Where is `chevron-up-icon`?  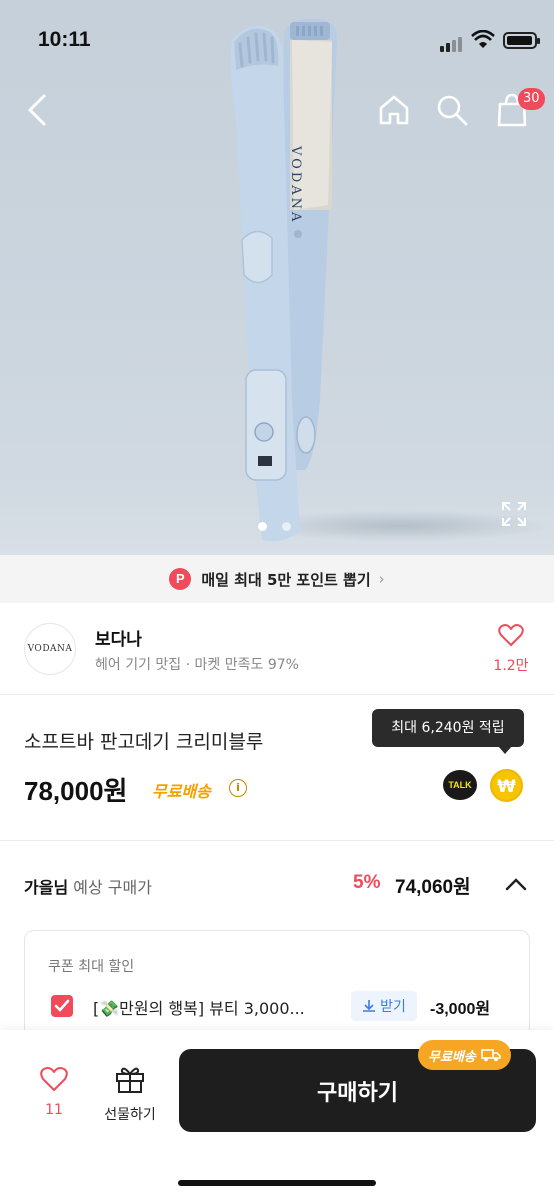 chevron-up-icon is located at coordinates (516, 884).